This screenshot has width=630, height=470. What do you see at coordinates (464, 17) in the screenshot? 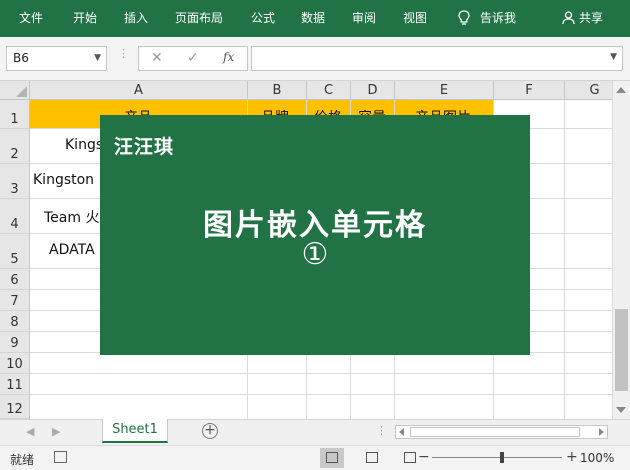
I see `lightbulb-icon` at bounding box center [464, 17].